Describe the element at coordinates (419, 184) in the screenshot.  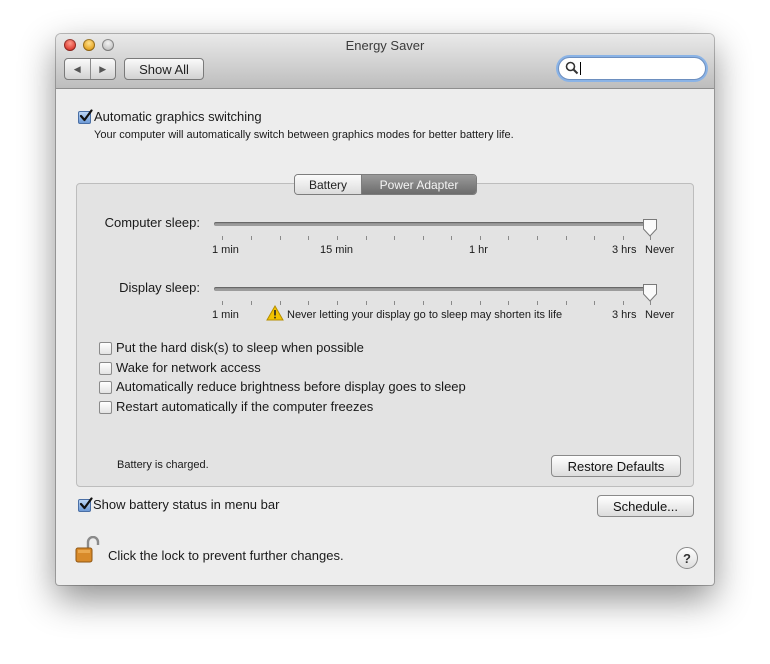
I see `tab-power-adapter: Power Adapter` at that location.